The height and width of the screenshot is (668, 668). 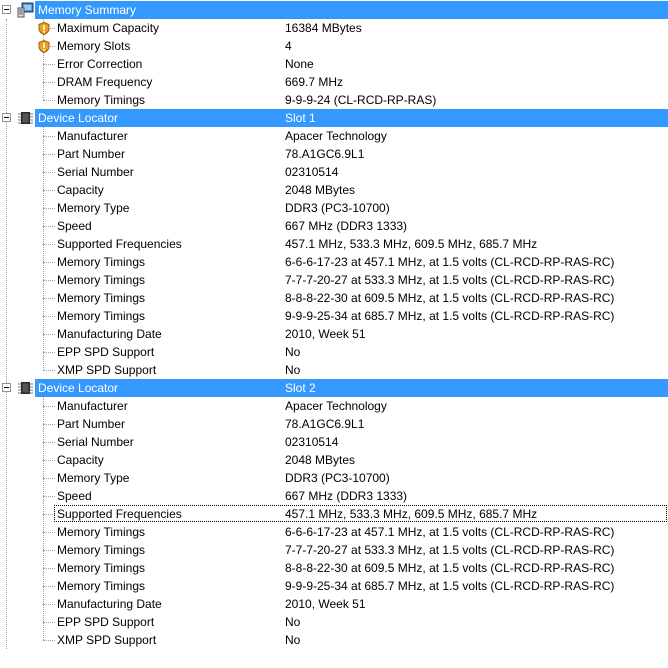 I want to click on property-value: 16384 MBytes, so click(x=323, y=28).